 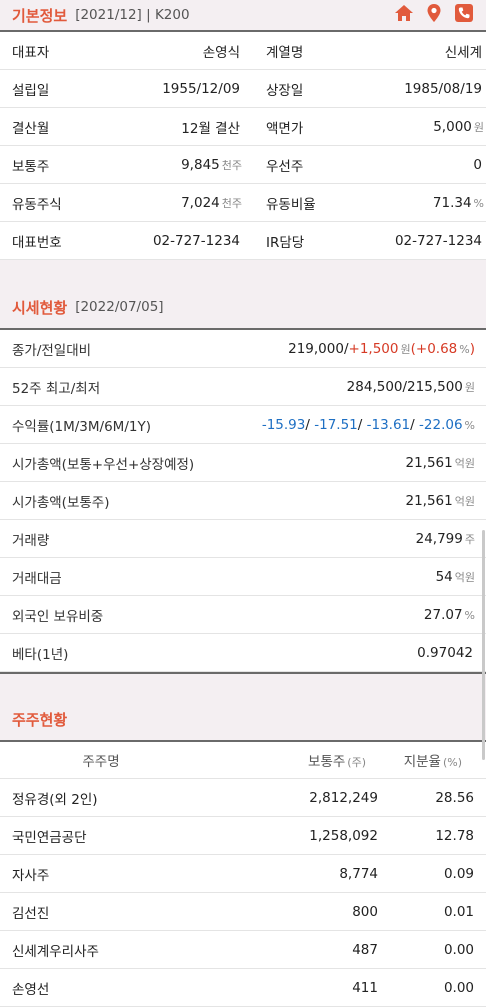 What do you see at coordinates (414, 760) in the screenshot?
I see `col-ratio: 지분율(%)` at bounding box center [414, 760].